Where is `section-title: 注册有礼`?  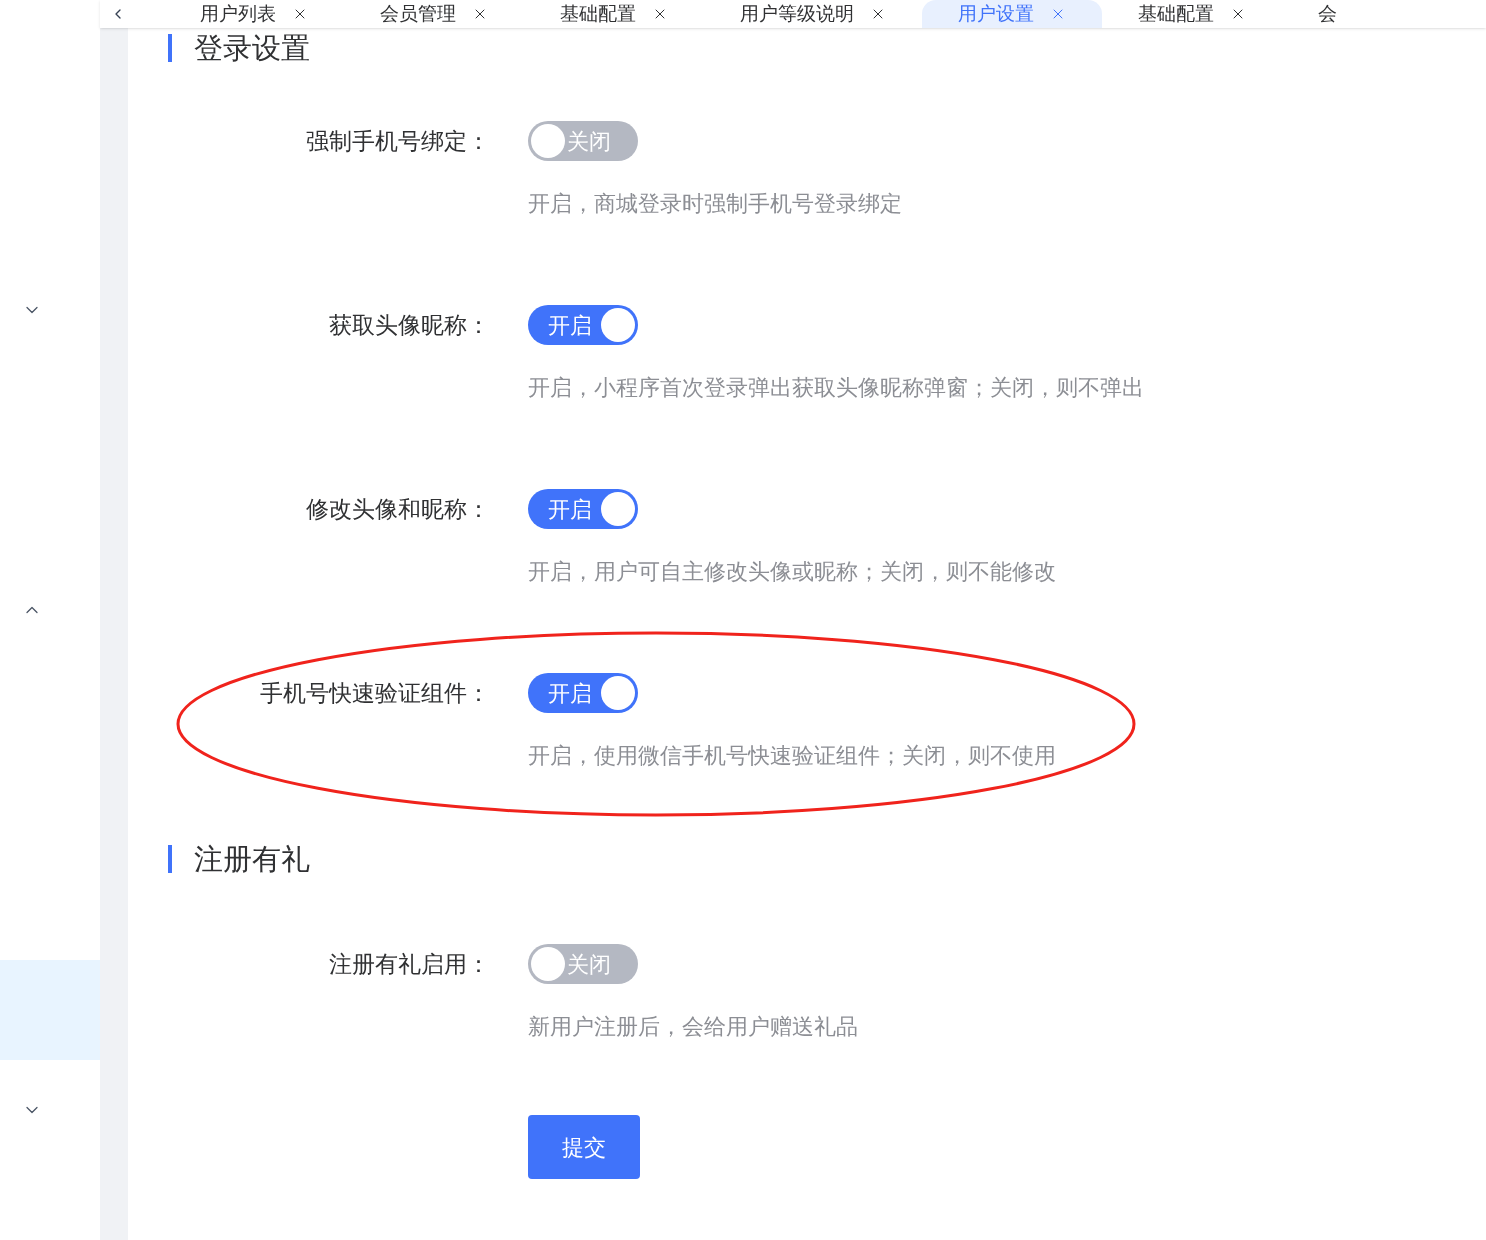
section-title: 注册有礼 is located at coordinates (252, 859).